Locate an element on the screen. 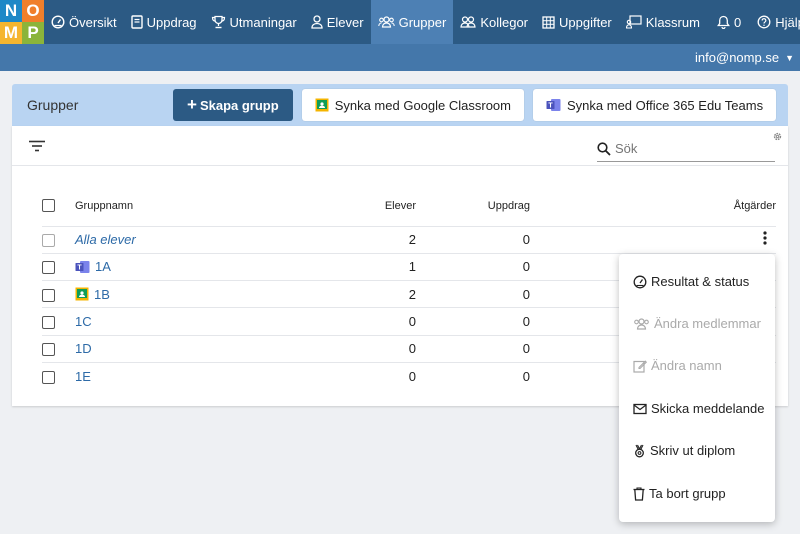 Image resolution: width=800 pixels, height=534 pixels. search-input is located at coordinates (690, 148).